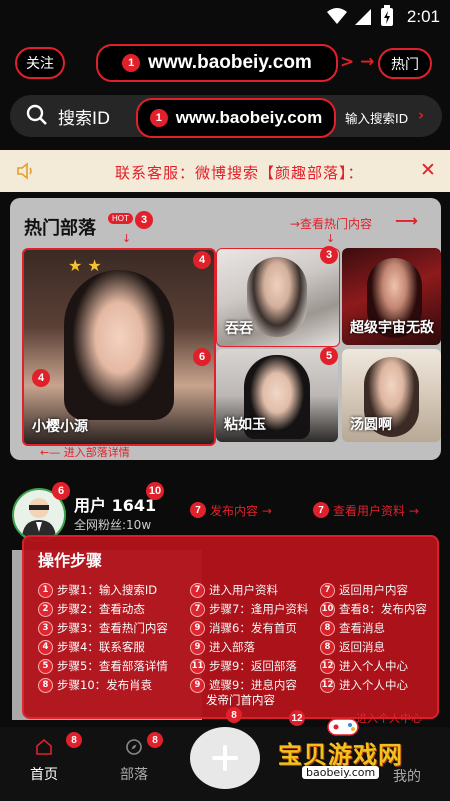 This screenshot has width=450, height=801. Describe the element at coordinates (253, 628) in the screenshot. I see `step-text: 消骤6：发有首页` at that location.